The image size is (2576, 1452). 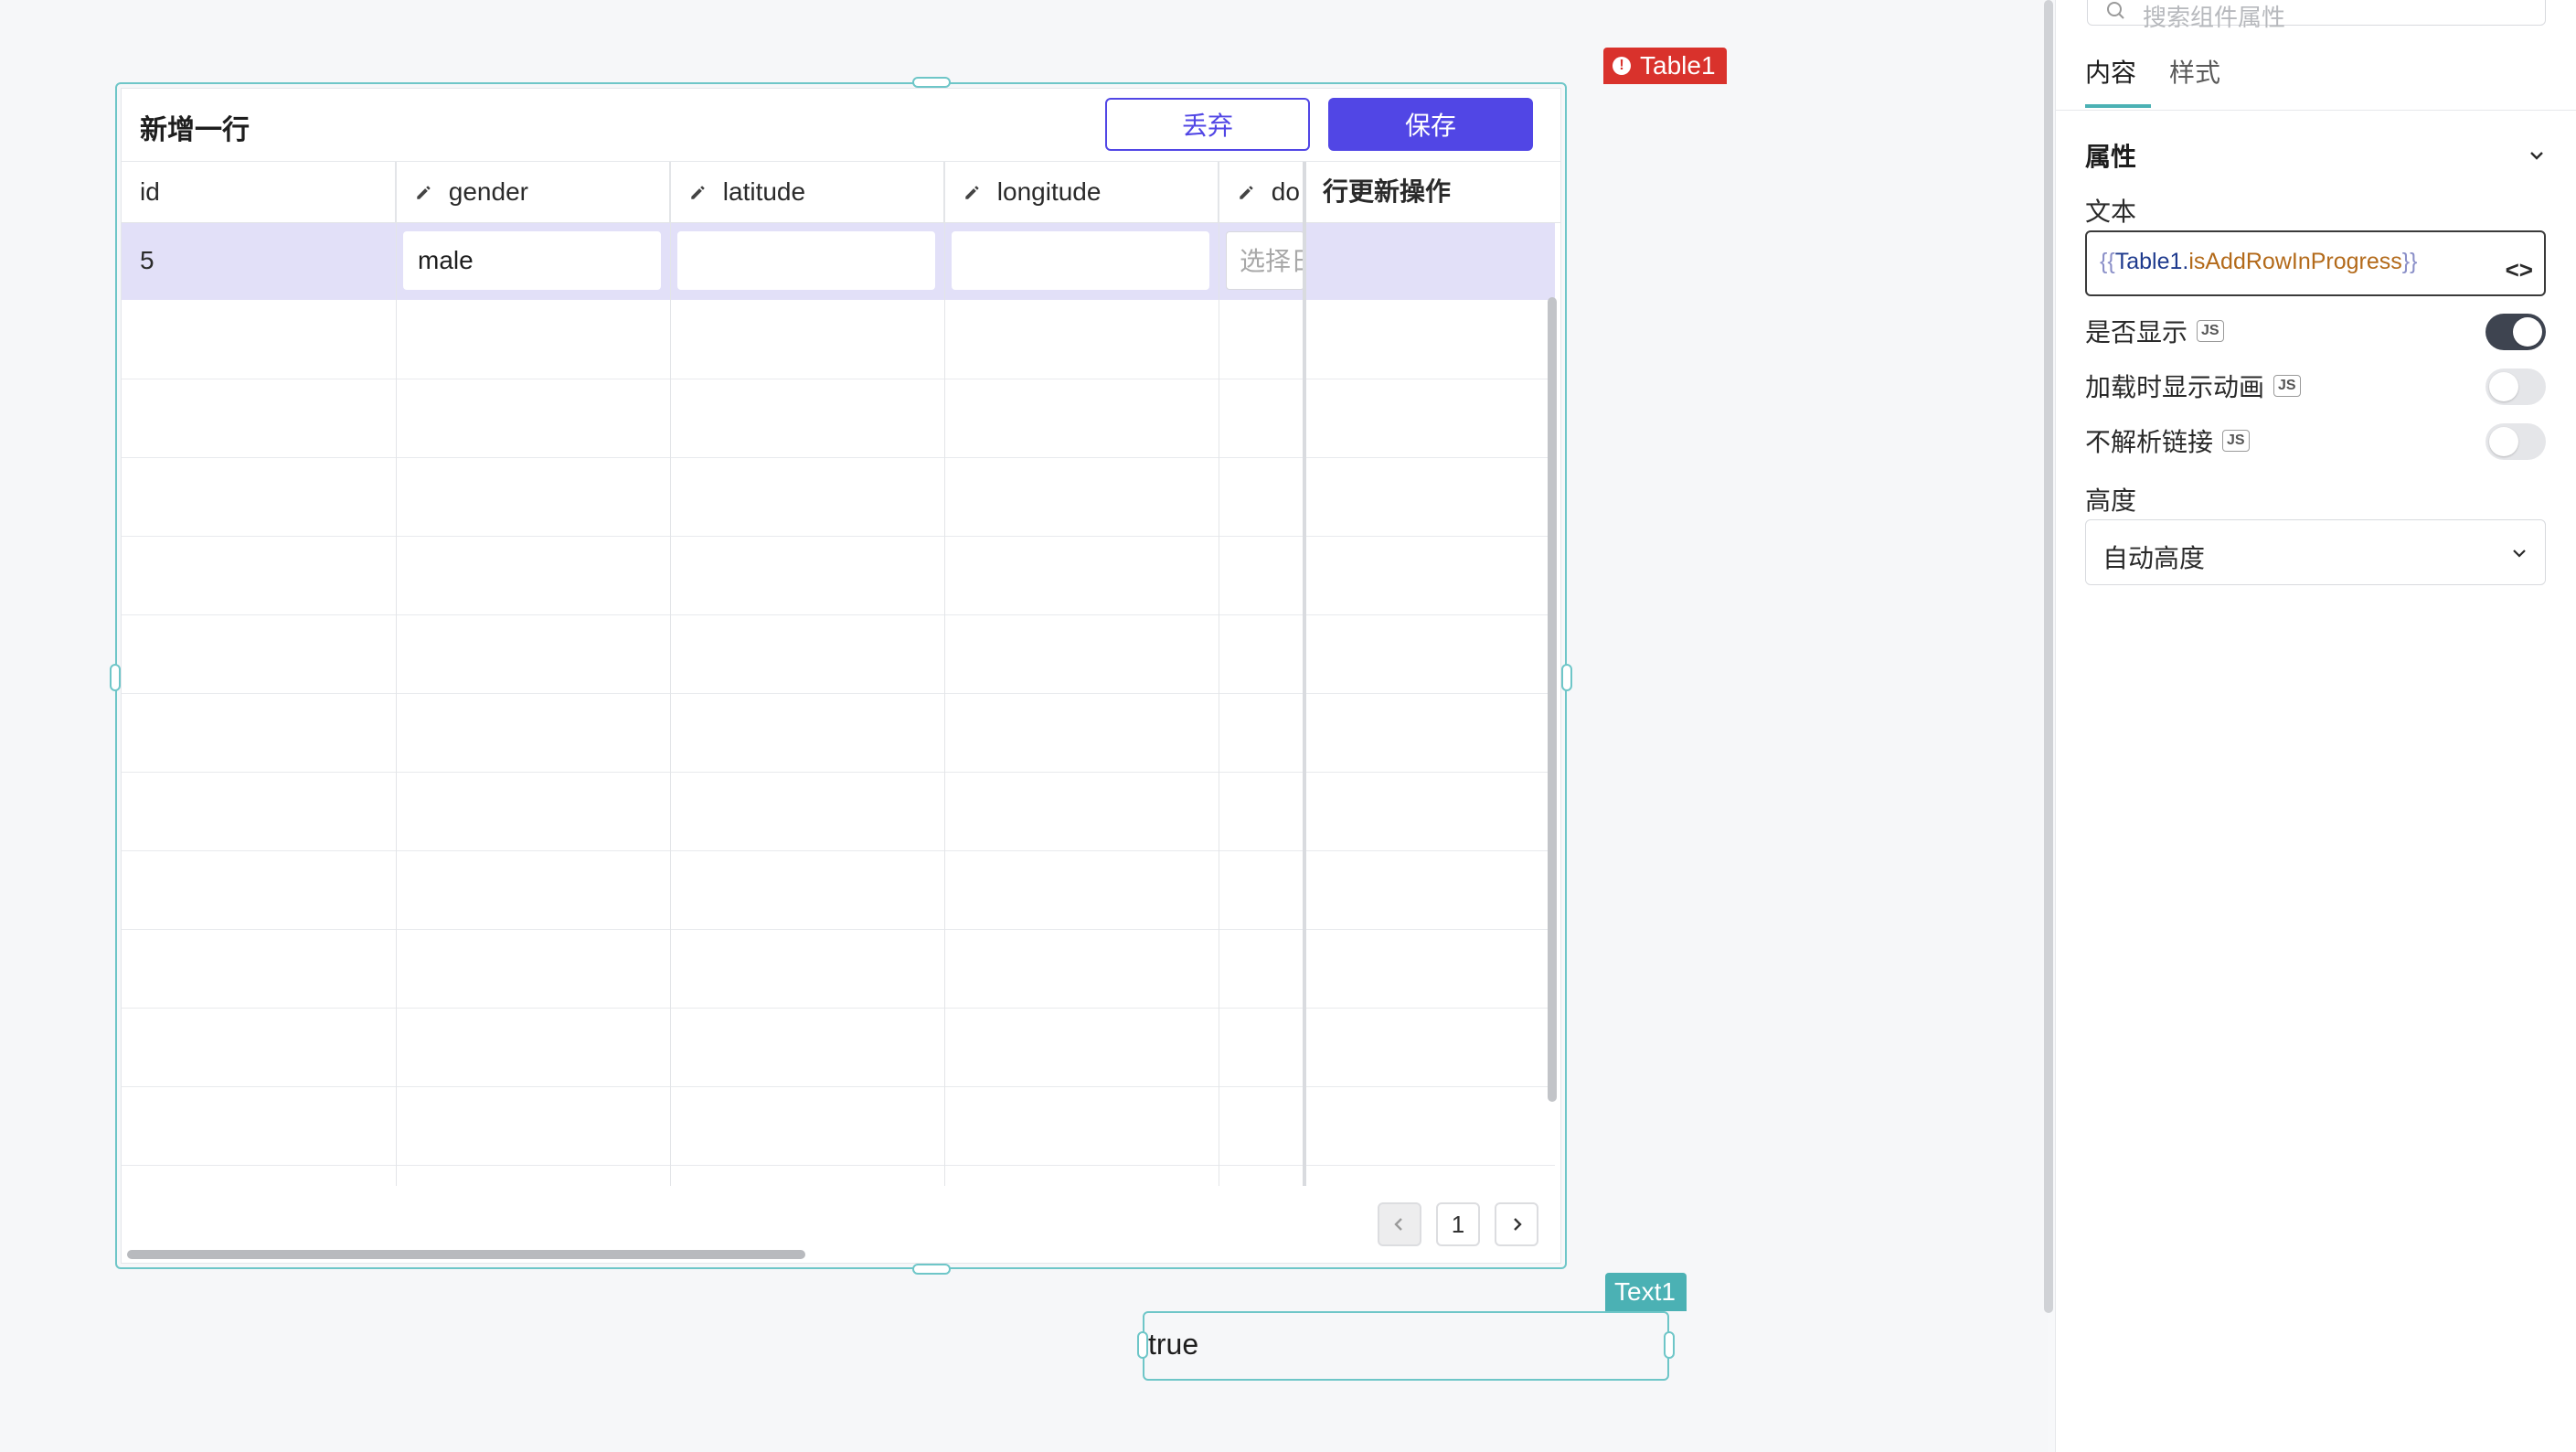 I want to click on field-label-text: 高度, so click(x=2111, y=500).